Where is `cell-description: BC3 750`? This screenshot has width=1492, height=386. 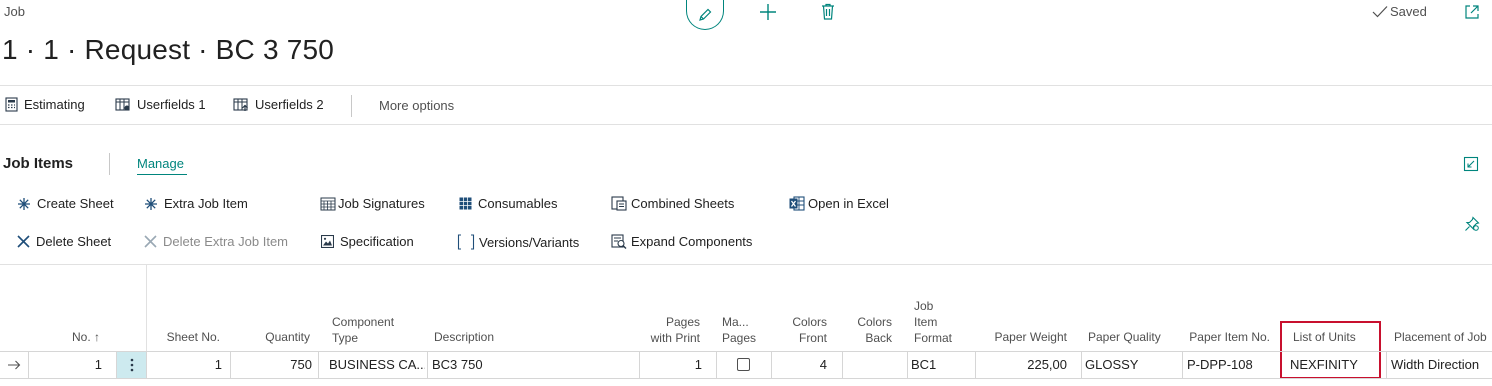
cell-description: BC3 750 is located at coordinates (532, 365).